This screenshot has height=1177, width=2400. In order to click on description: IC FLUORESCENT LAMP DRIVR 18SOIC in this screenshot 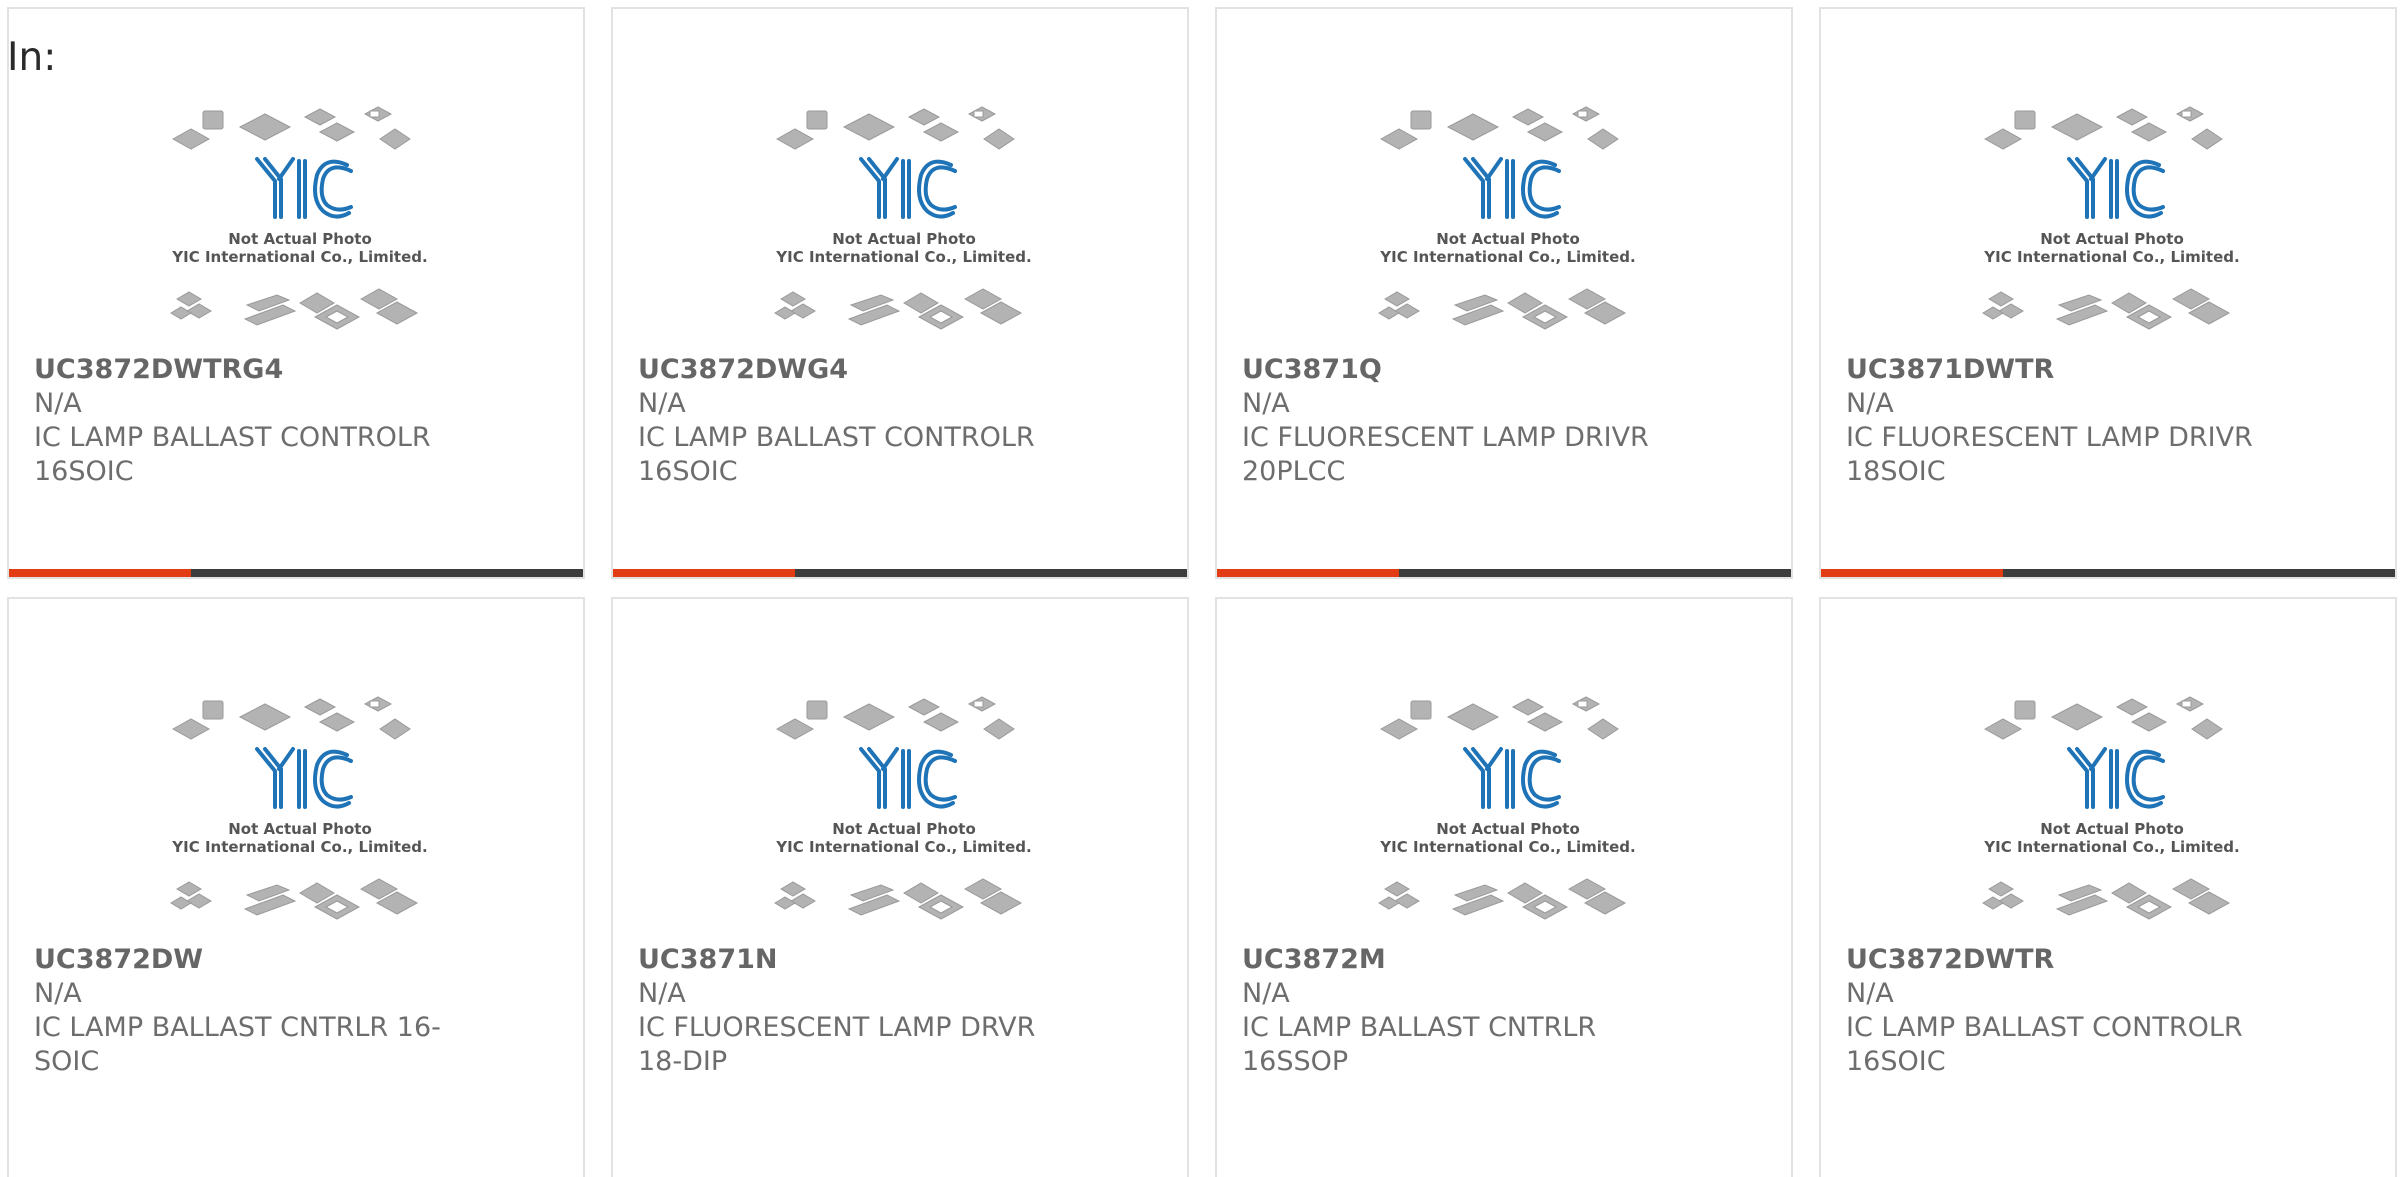, I will do `click(2049, 454)`.